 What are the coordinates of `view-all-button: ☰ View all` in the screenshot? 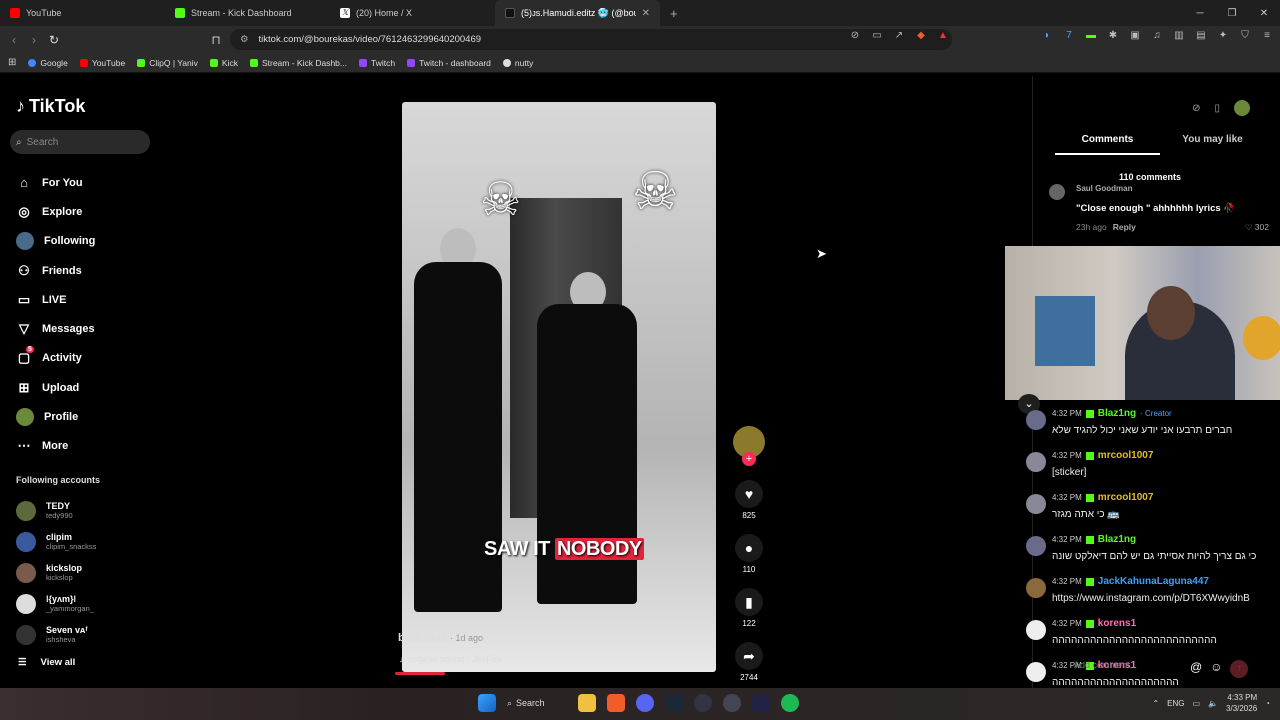 It's located at (46, 662).